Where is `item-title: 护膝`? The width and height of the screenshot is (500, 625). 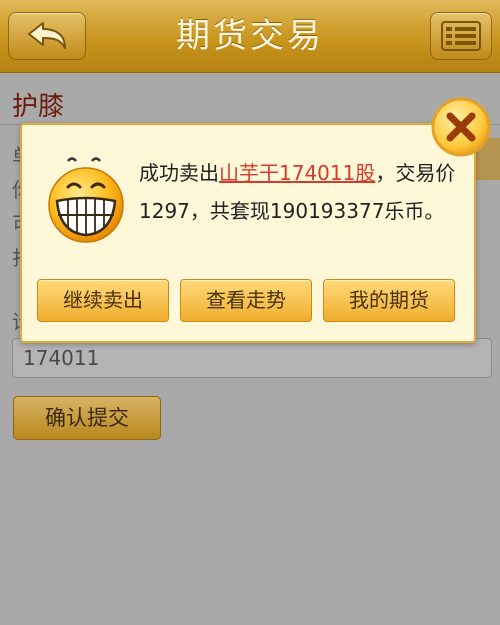
item-title: 护膝 is located at coordinates (38, 107).